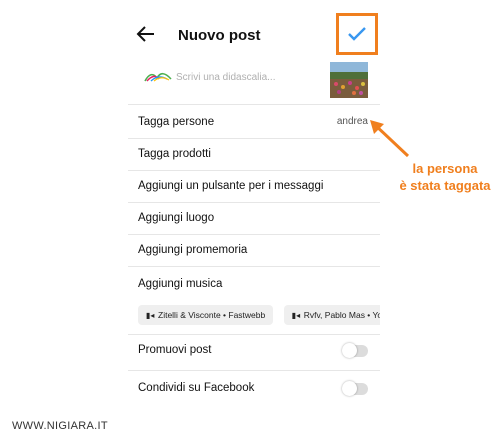  Describe the element at coordinates (193, 250) in the screenshot. I see `add-reminder-label: Aggiungi promemoria` at that location.